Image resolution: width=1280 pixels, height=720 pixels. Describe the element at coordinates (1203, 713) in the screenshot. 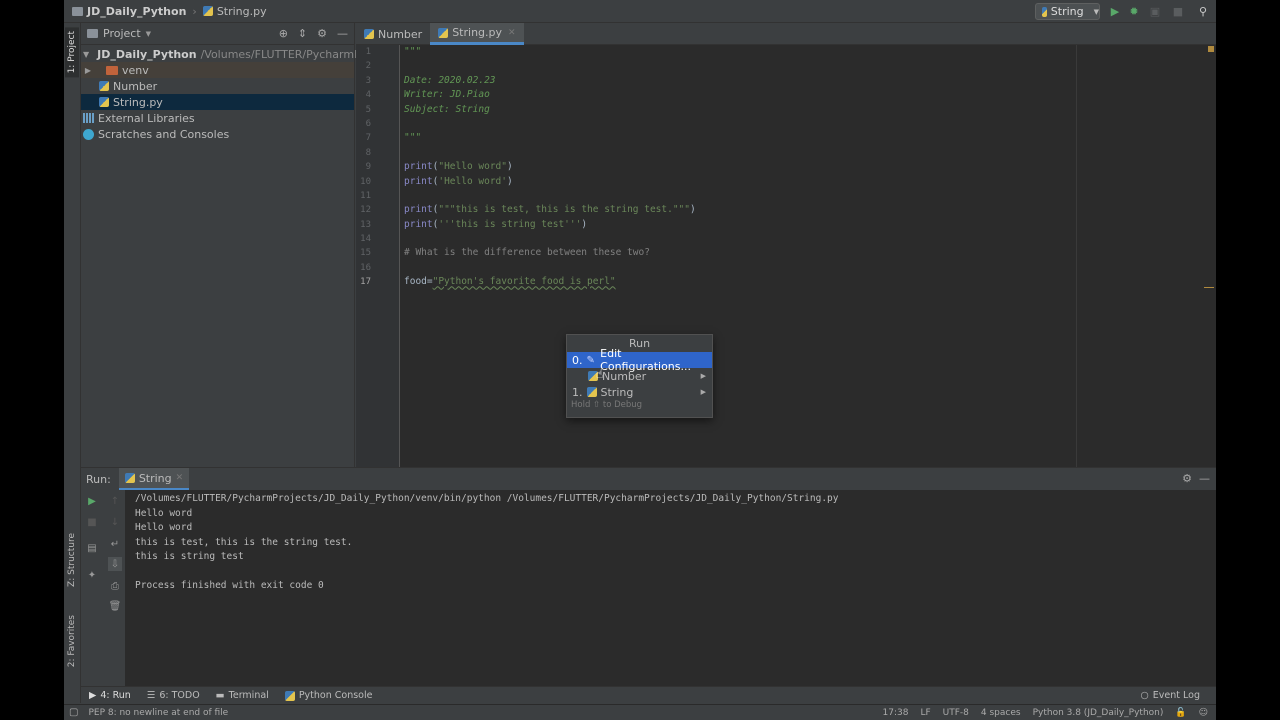

I see `inspector-icon: ☺` at that location.